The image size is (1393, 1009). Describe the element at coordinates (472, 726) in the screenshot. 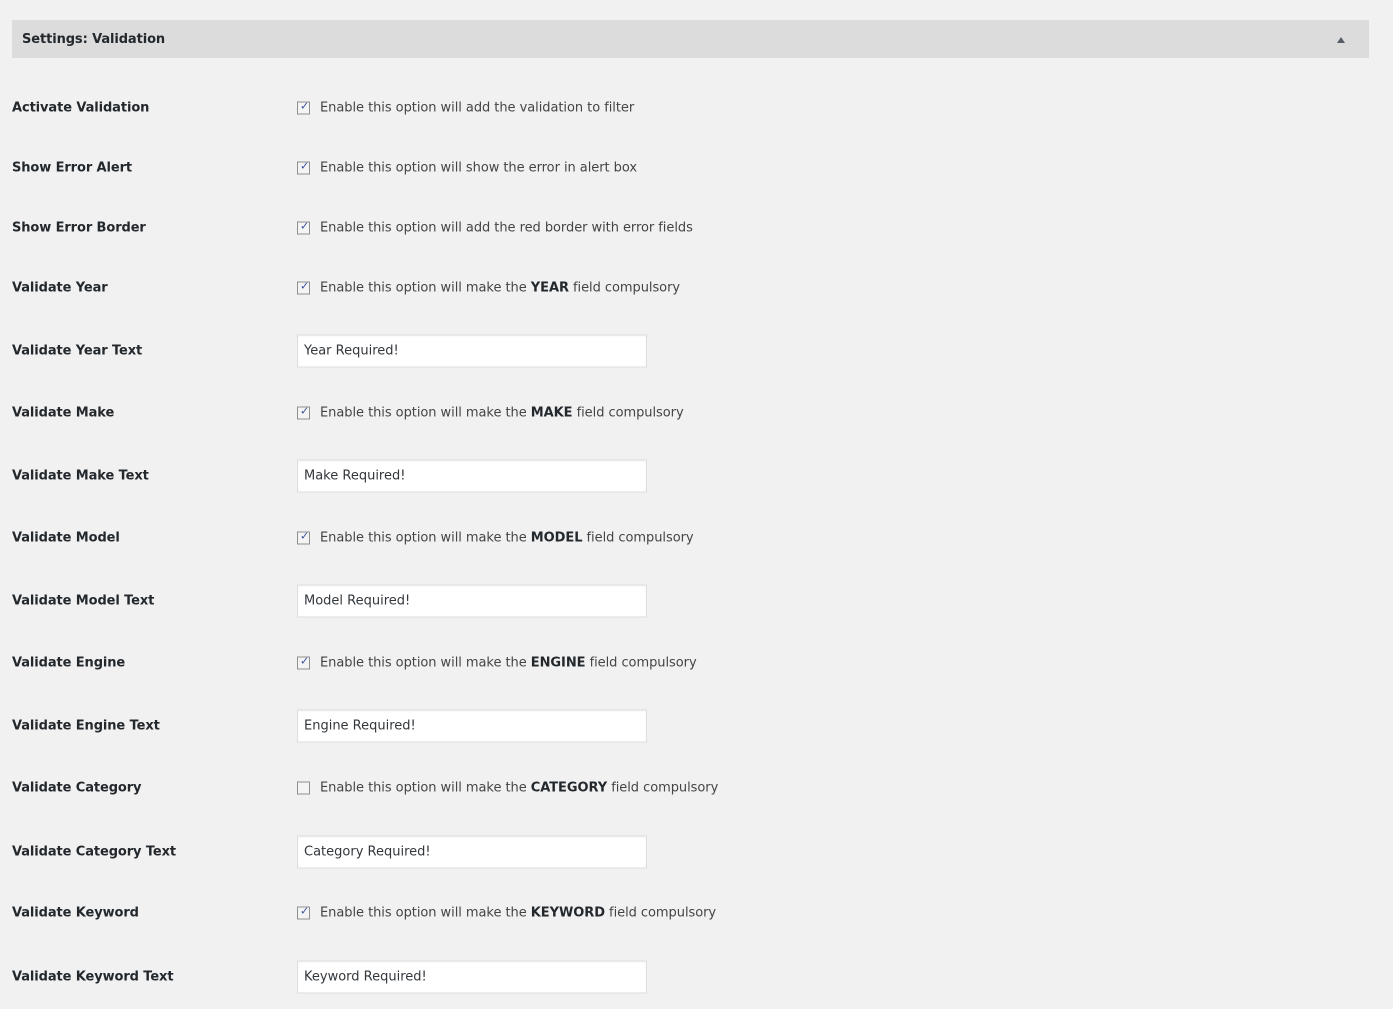

I see `validate-engine-text-input` at that location.